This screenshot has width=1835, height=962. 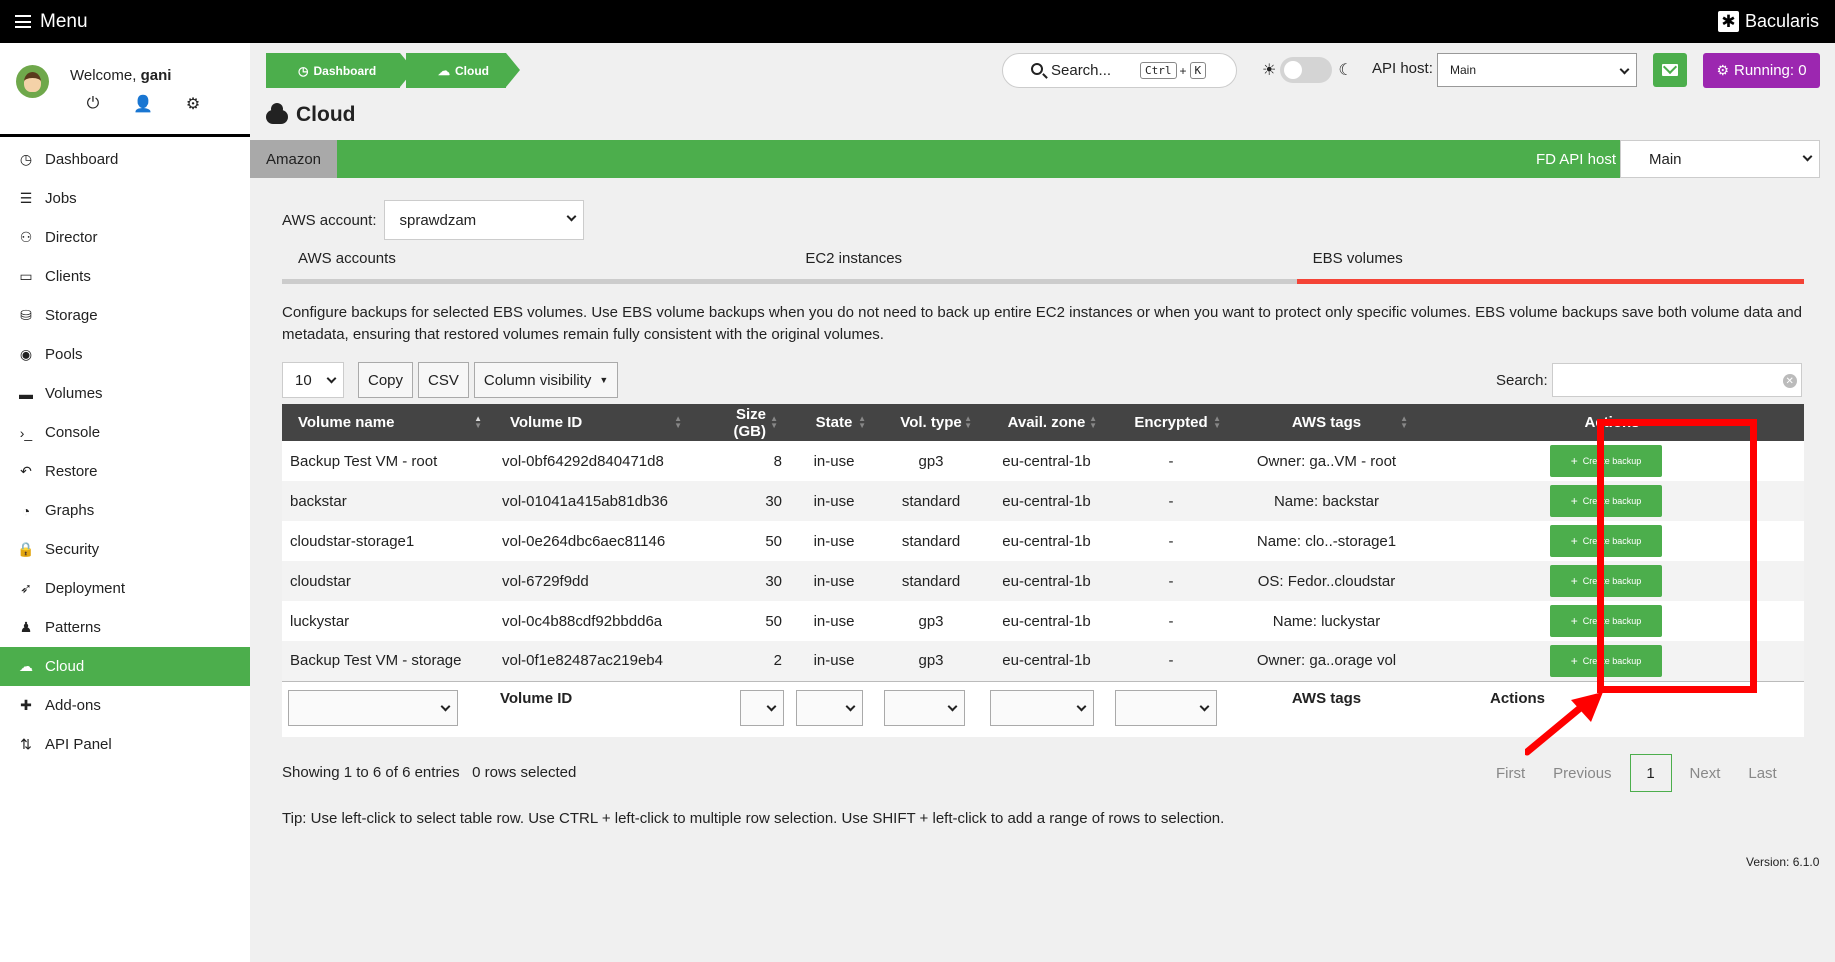 What do you see at coordinates (1582, 773) in the screenshot?
I see `pagination-previous: Previous` at bounding box center [1582, 773].